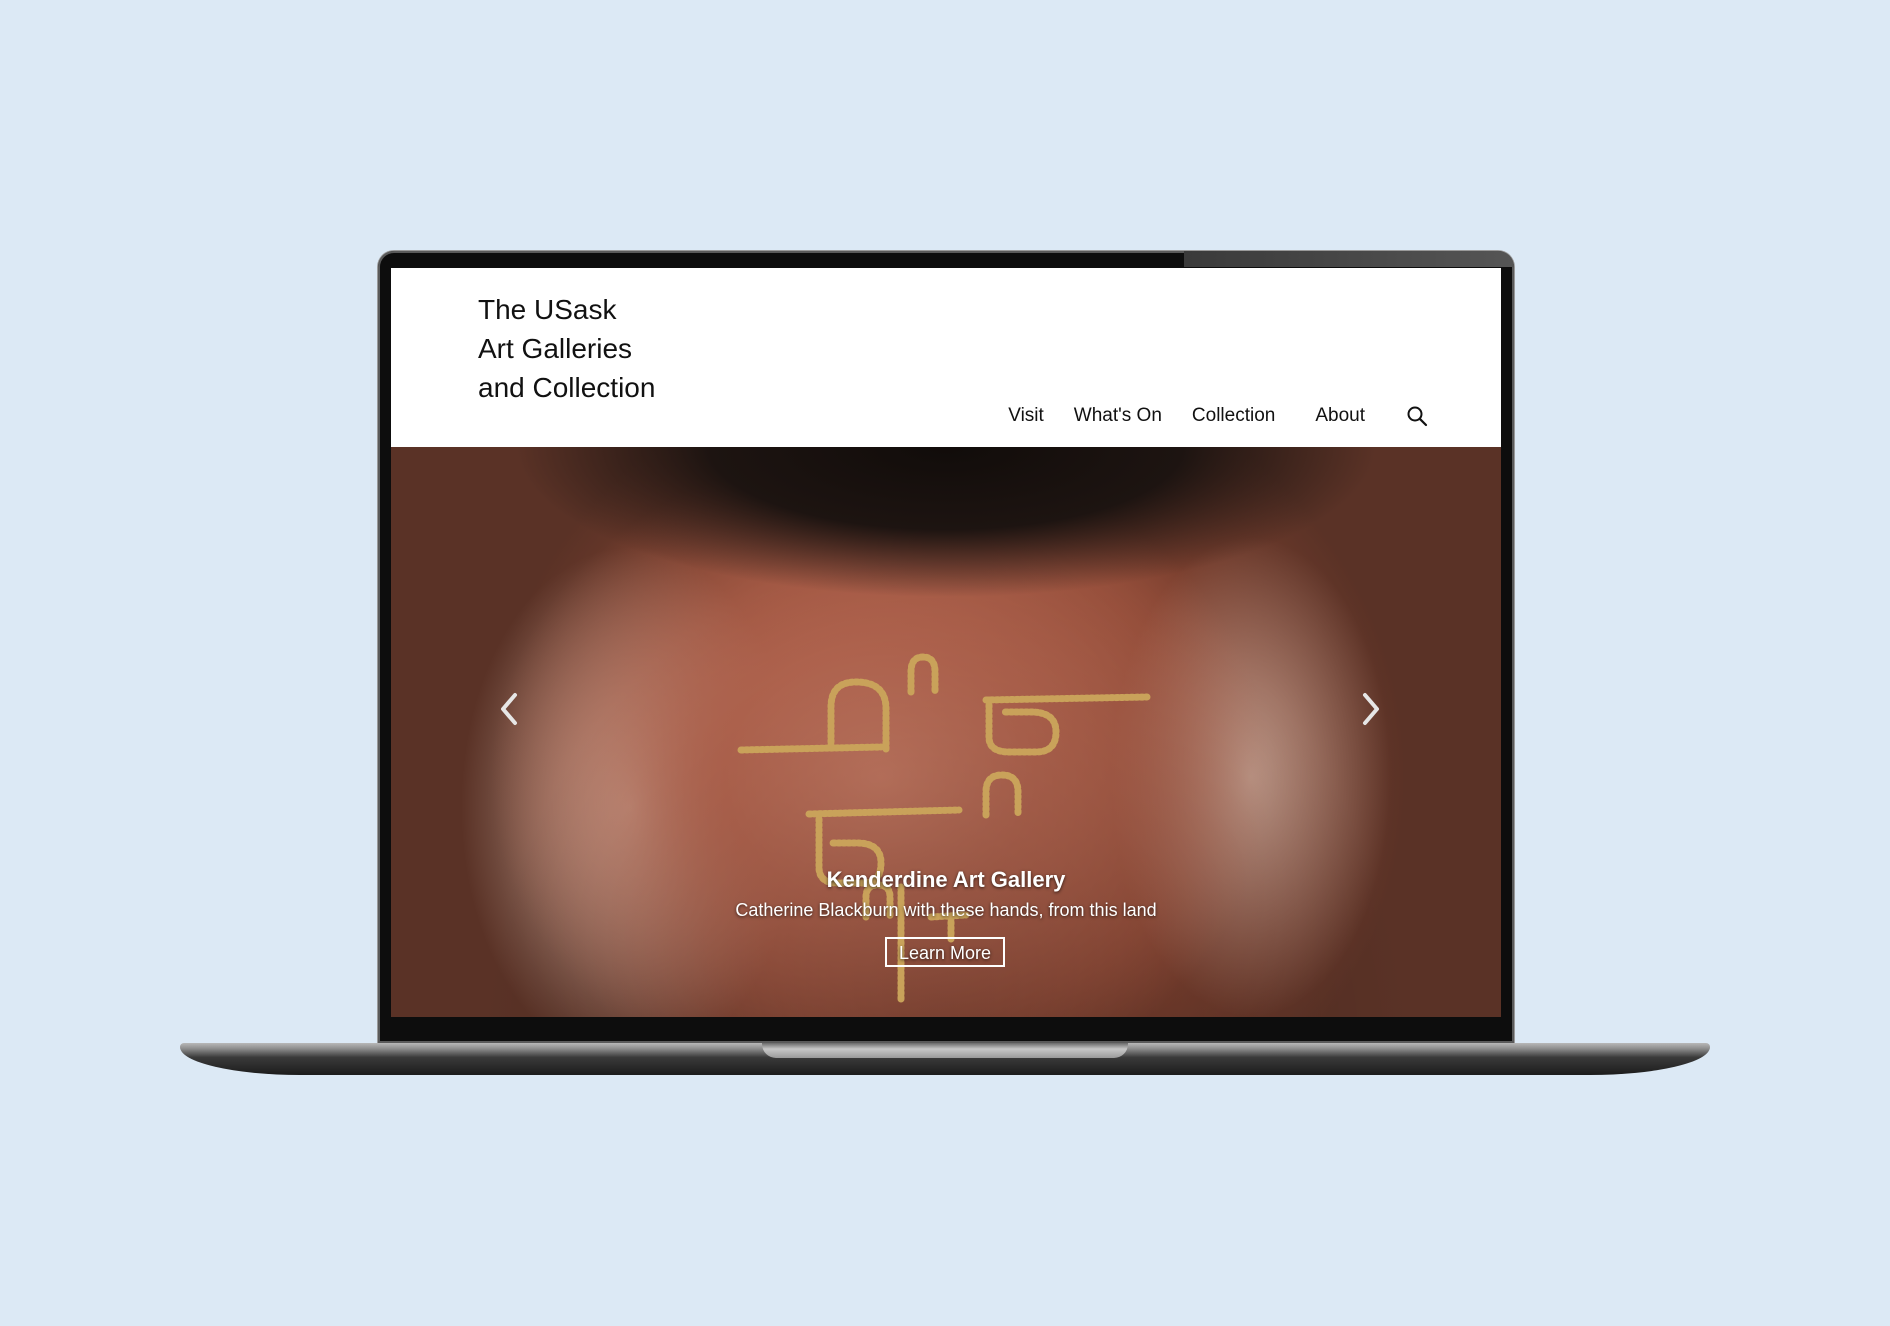 The height and width of the screenshot is (1326, 1890). Describe the element at coordinates (1233, 416) in the screenshot. I see `nav-collection: Collection` at that location.